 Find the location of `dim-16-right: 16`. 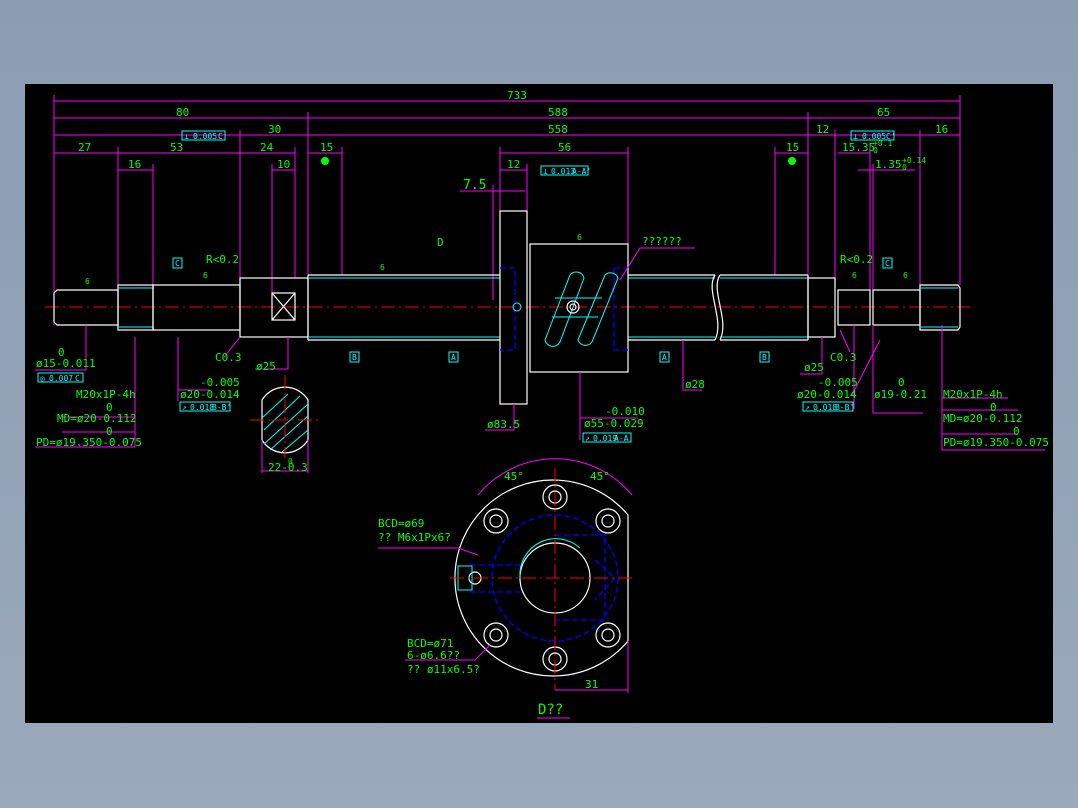

dim-16-right: 16 is located at coordinates (941, 129).